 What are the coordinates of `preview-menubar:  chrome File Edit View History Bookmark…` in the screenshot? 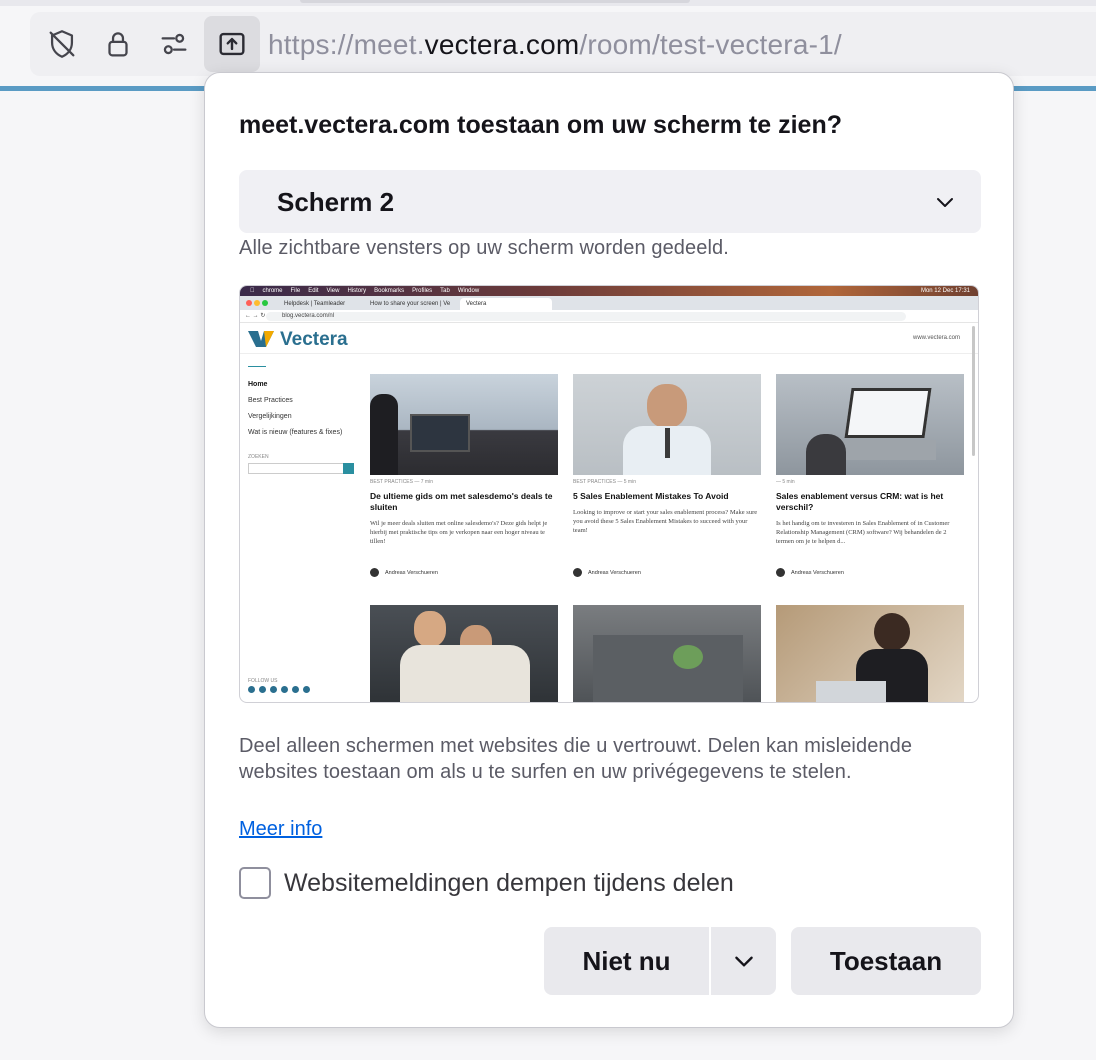 It's located at (609, 291).